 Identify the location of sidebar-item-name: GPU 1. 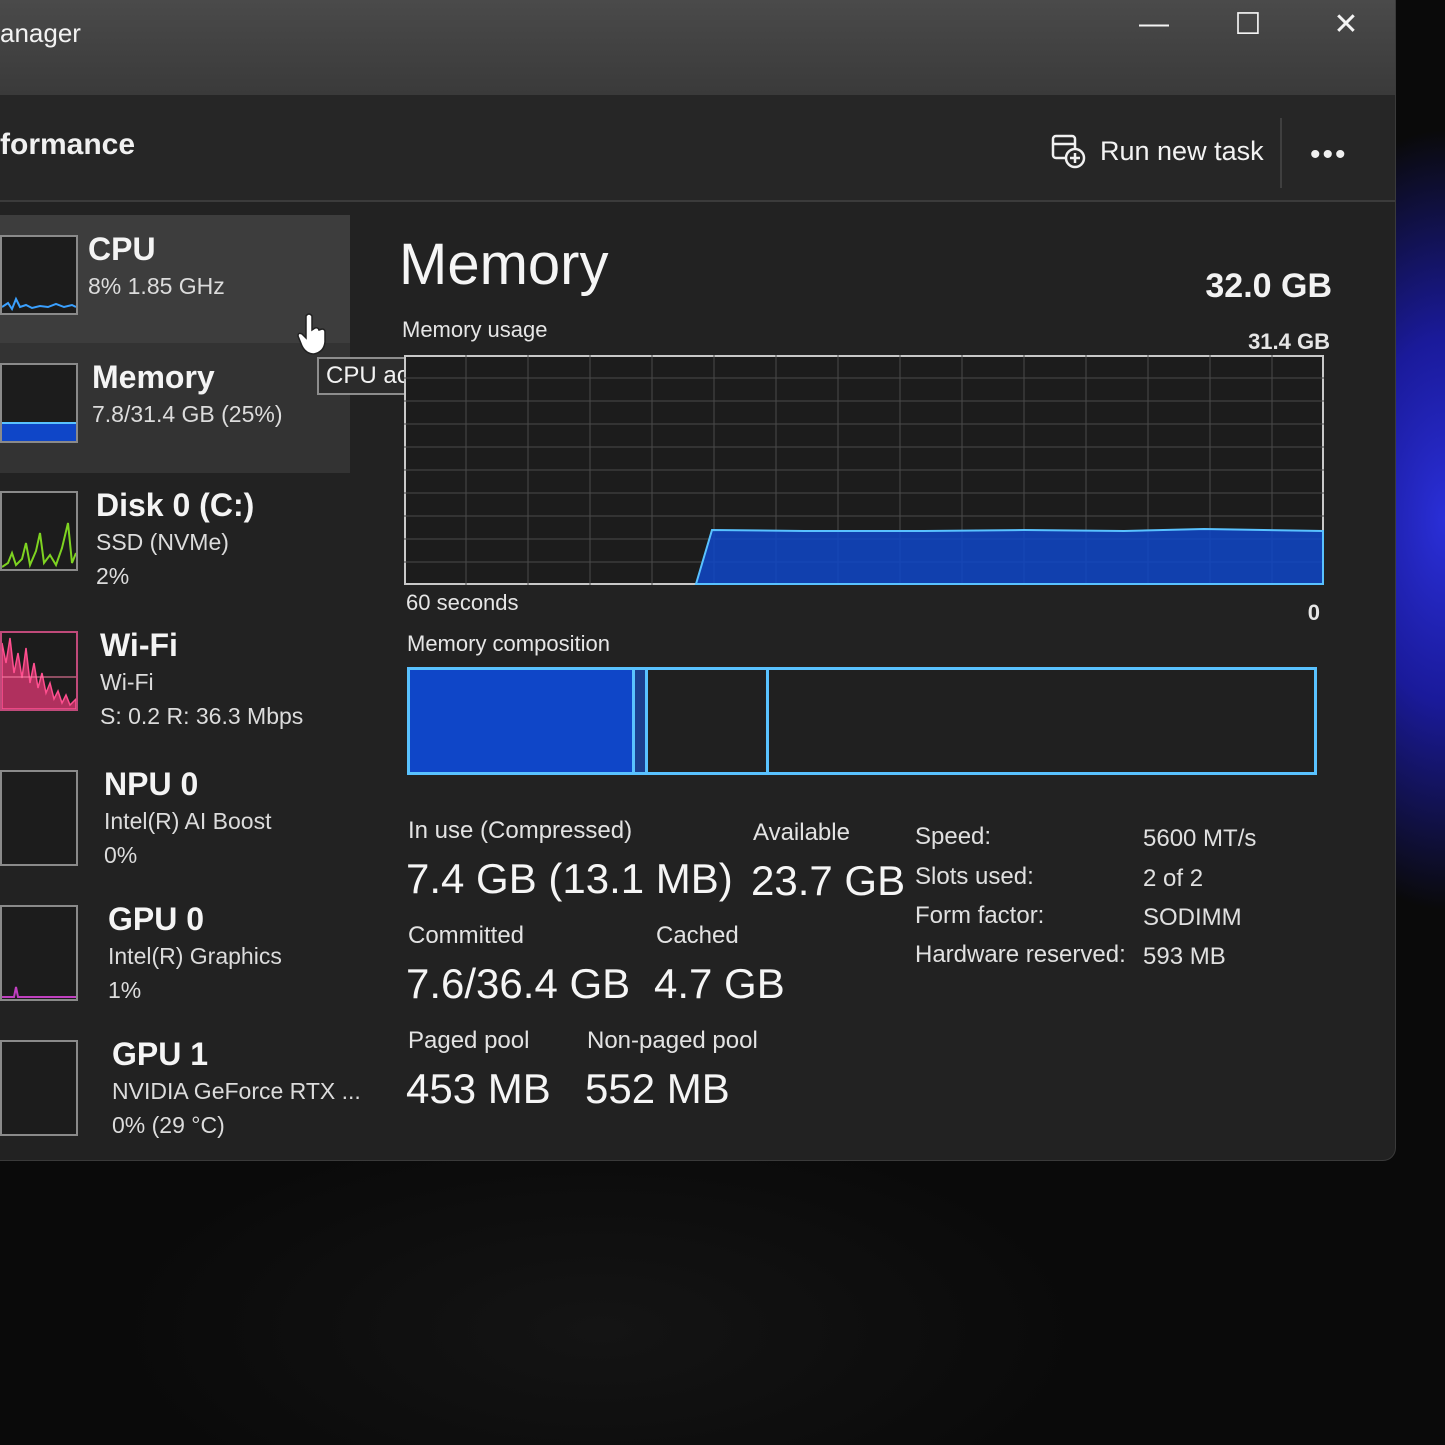
(160, 1054).